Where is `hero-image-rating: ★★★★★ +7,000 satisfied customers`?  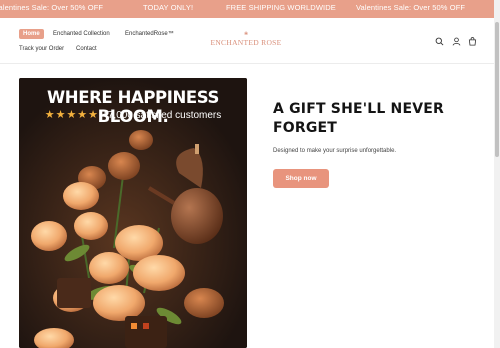 hero-image-rating: ★★★★★ +7,000 satisfied customers is located at coordinates (133, 114).